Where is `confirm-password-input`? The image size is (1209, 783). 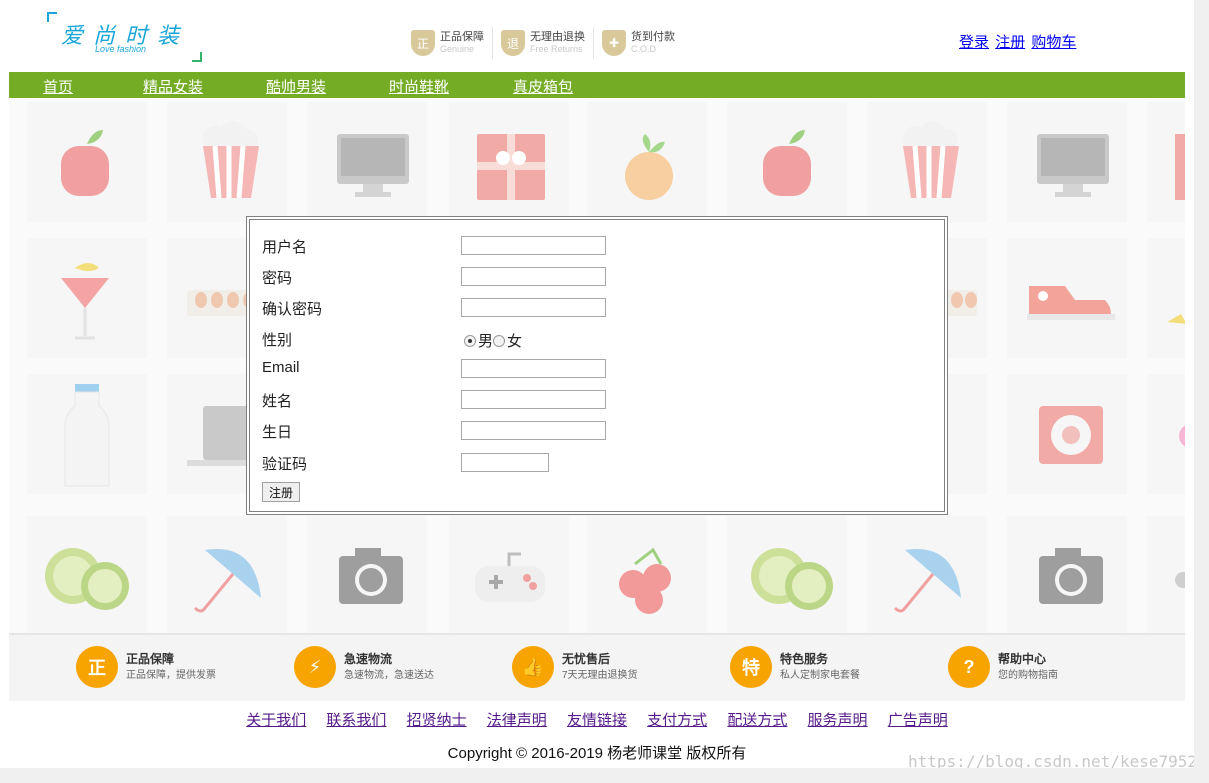
confirm-password-input is located at coordinates (533, 307).